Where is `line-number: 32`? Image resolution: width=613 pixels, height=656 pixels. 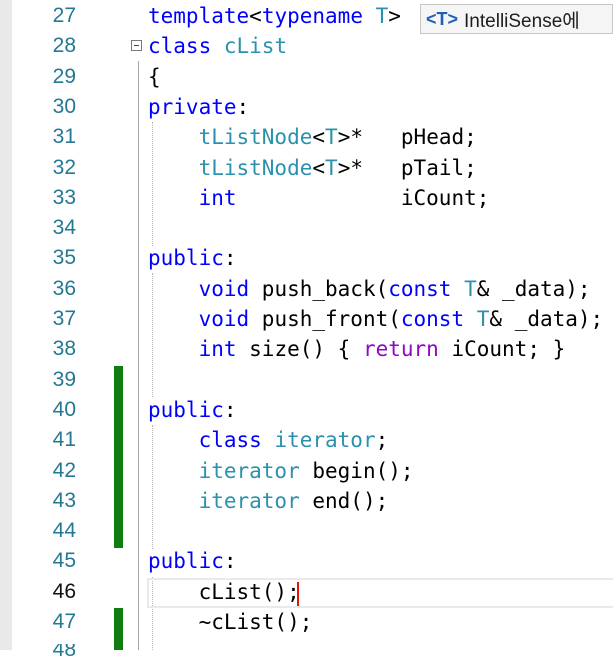 line-number: 32 is located at coordinates (64, 167).